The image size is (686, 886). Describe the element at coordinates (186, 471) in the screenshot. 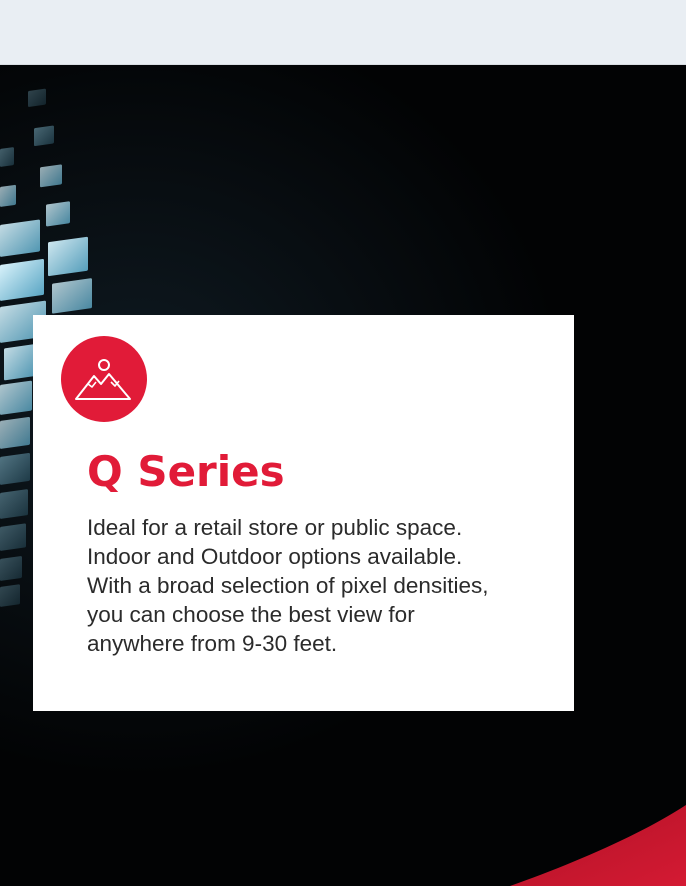

I see `card-title: Q Series` at that location.